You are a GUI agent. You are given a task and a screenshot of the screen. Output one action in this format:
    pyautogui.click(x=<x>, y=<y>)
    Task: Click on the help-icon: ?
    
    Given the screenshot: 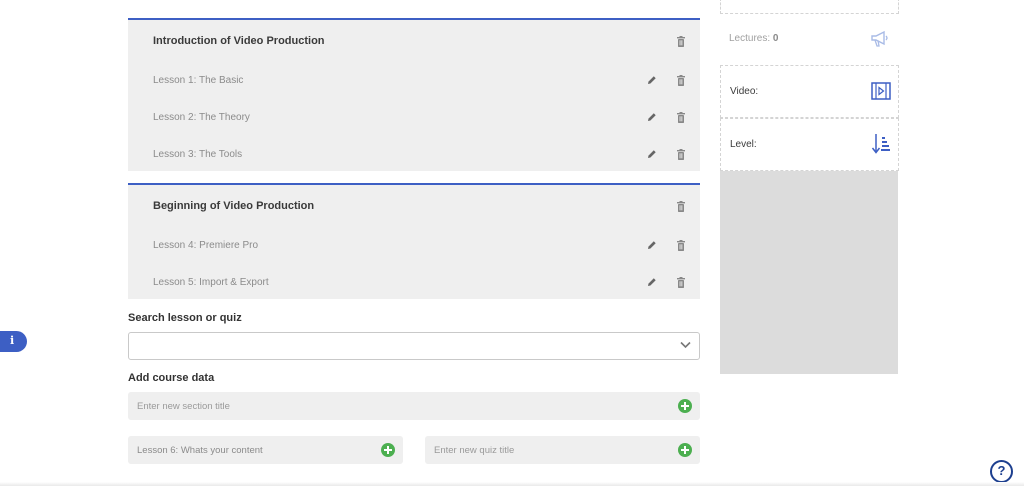 What is the action you would take?
    pyautogui.click(x=1001, y=470)
    